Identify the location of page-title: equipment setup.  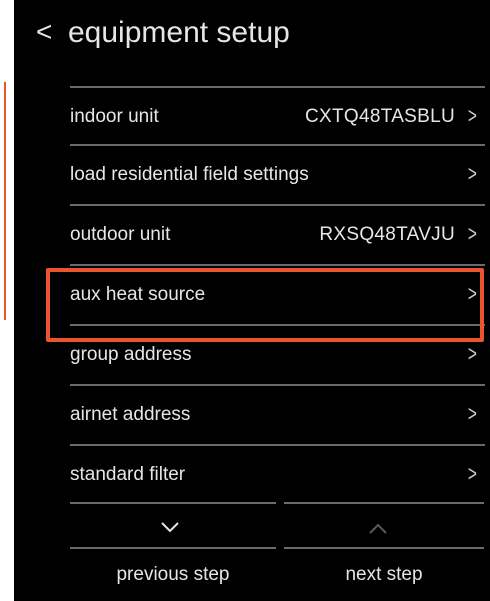
(179, 32).